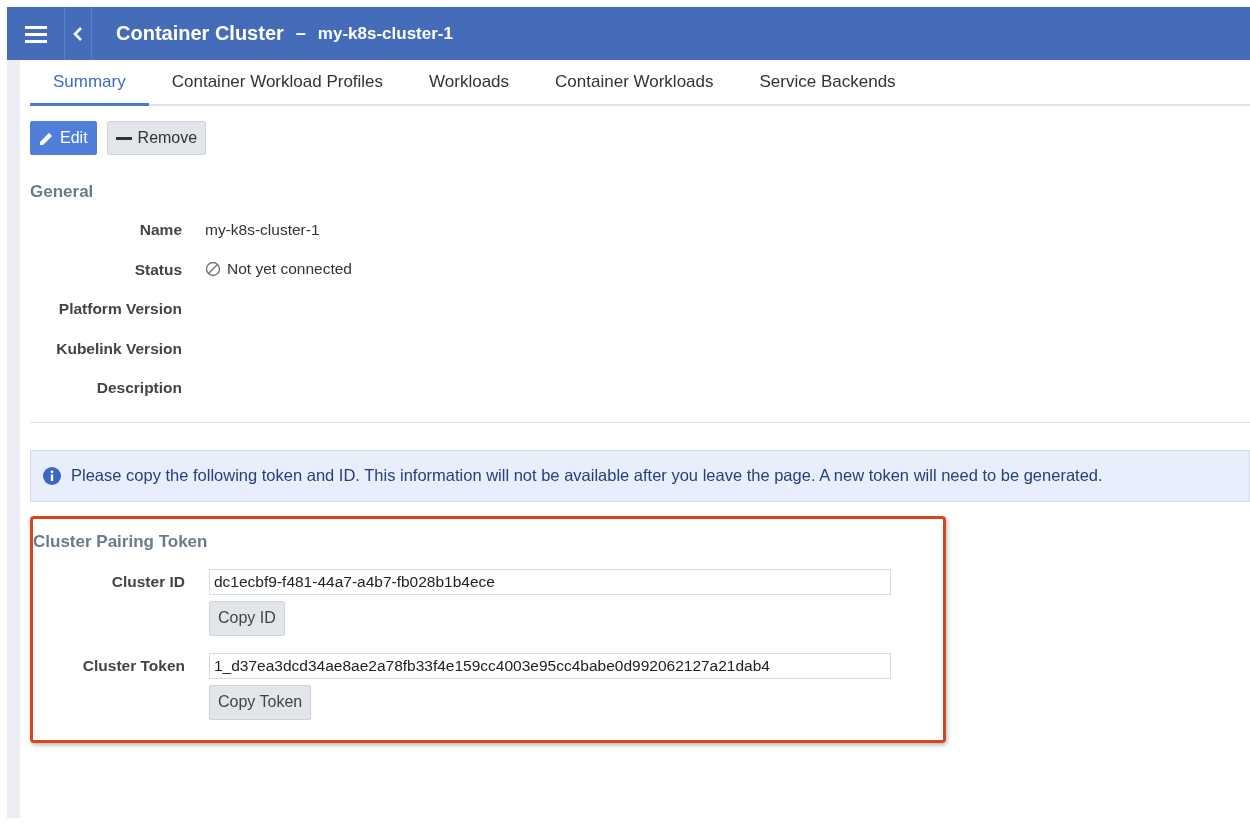 Image resolution: width=1250 pixels, height=825 pixels. I want to click on field-label: Status, so click(157, 269).